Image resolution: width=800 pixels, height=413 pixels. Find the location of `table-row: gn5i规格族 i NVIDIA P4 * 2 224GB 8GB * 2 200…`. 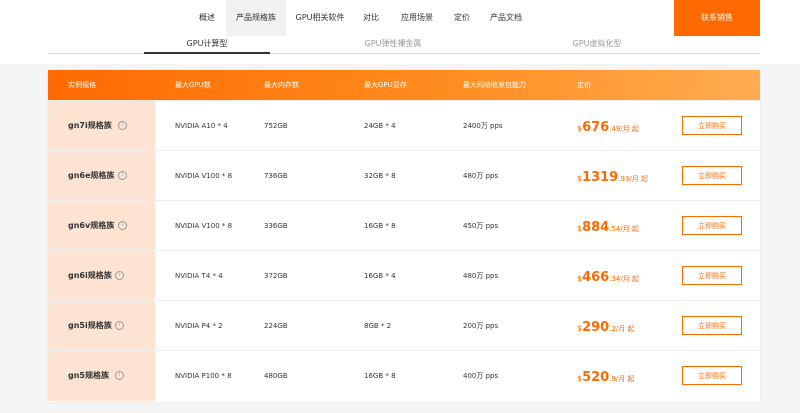

table-row: gn5i规格族 i NVIDIA P4 * 2 224GB 8GB * 2 200… is located at coordinates (404, 325).